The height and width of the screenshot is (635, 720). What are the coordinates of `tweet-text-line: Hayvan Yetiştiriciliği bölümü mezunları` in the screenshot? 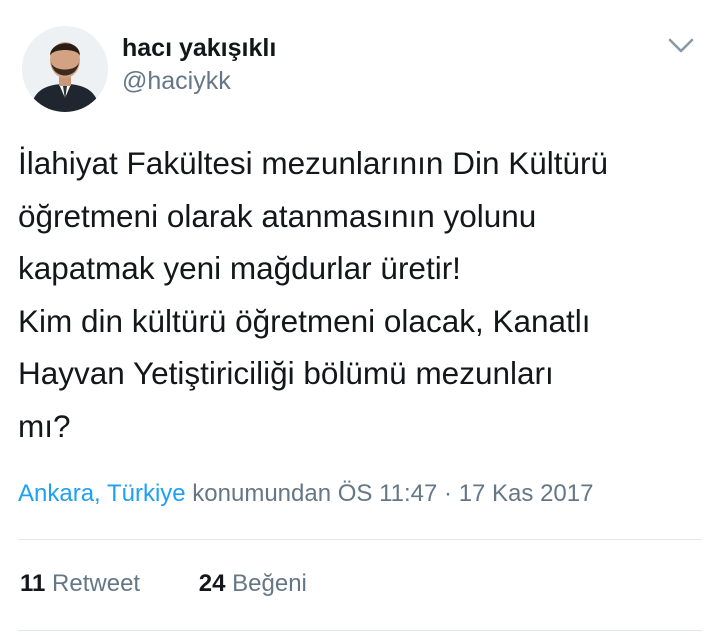 It's located at (286, 373).